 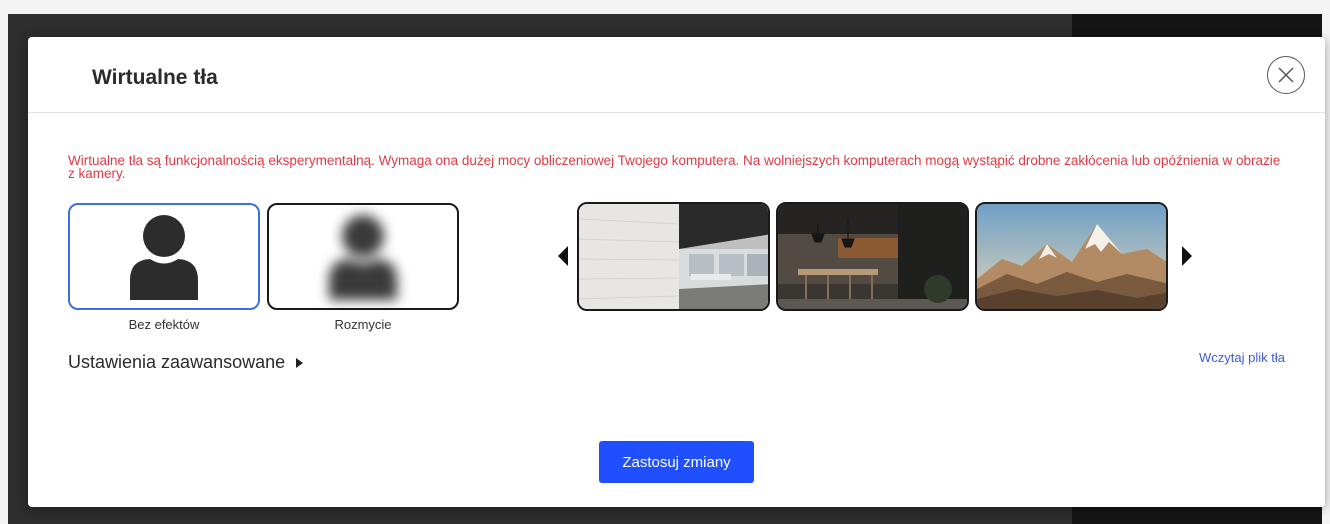 I want to click on caret-right-icon, so click(x=300, y=362).